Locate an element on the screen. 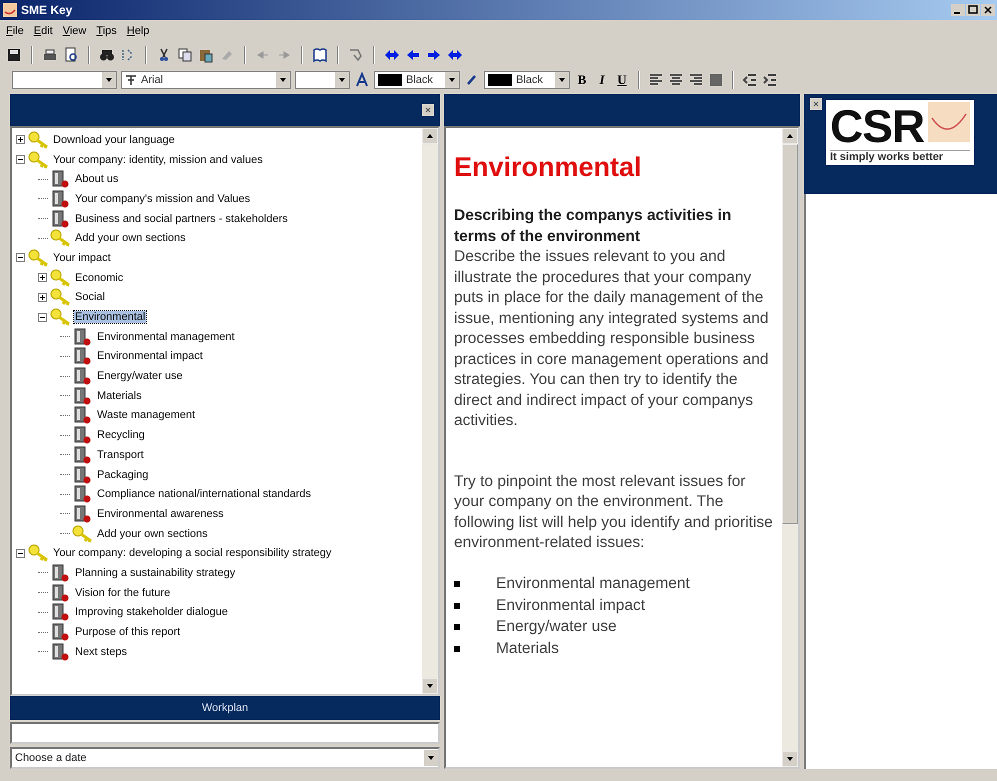  tree-item: Environmental awareness is located at coordinates (160, 514).